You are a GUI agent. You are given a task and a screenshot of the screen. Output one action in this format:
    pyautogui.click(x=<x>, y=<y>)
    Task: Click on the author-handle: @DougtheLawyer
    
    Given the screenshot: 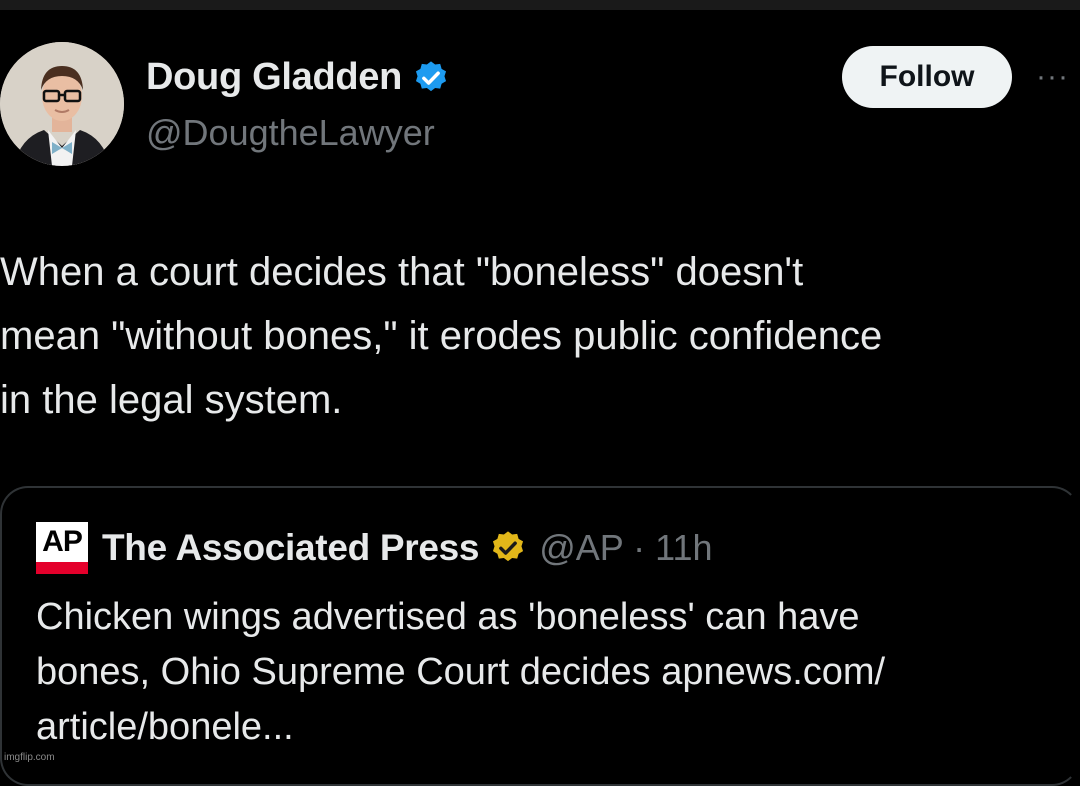 What is the action you would take?
    pyautogui.click(x=290, y=133)
    